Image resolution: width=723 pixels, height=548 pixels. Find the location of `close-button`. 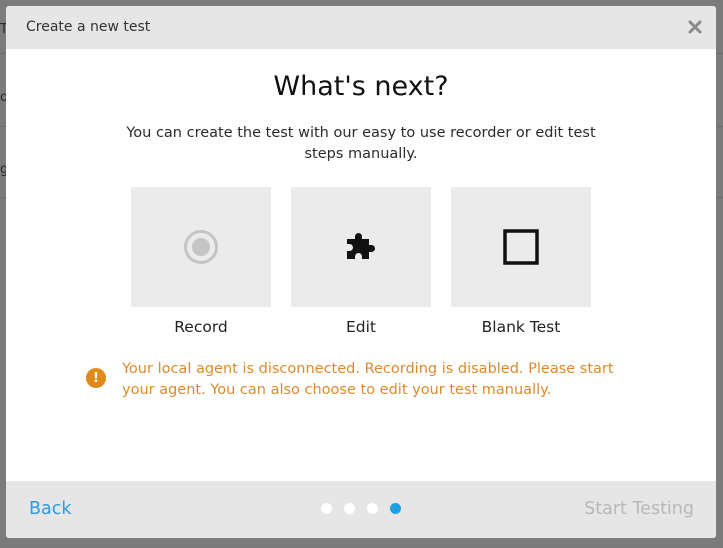

close-button is located at coordinates (695, 27).